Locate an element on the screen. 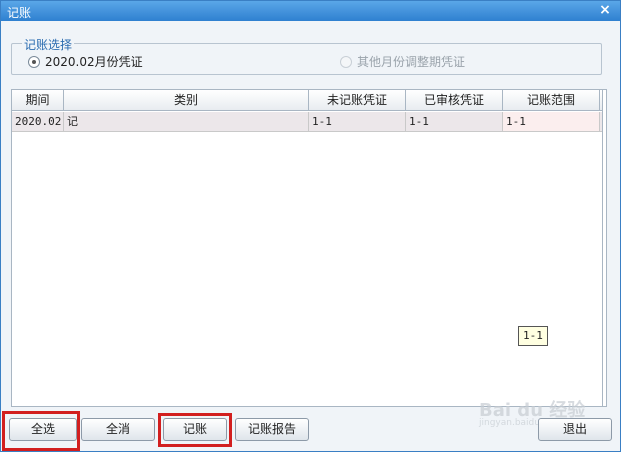 This screenshot has height=452, width=621. select-all-highlight is located at coordinates (41, 431).